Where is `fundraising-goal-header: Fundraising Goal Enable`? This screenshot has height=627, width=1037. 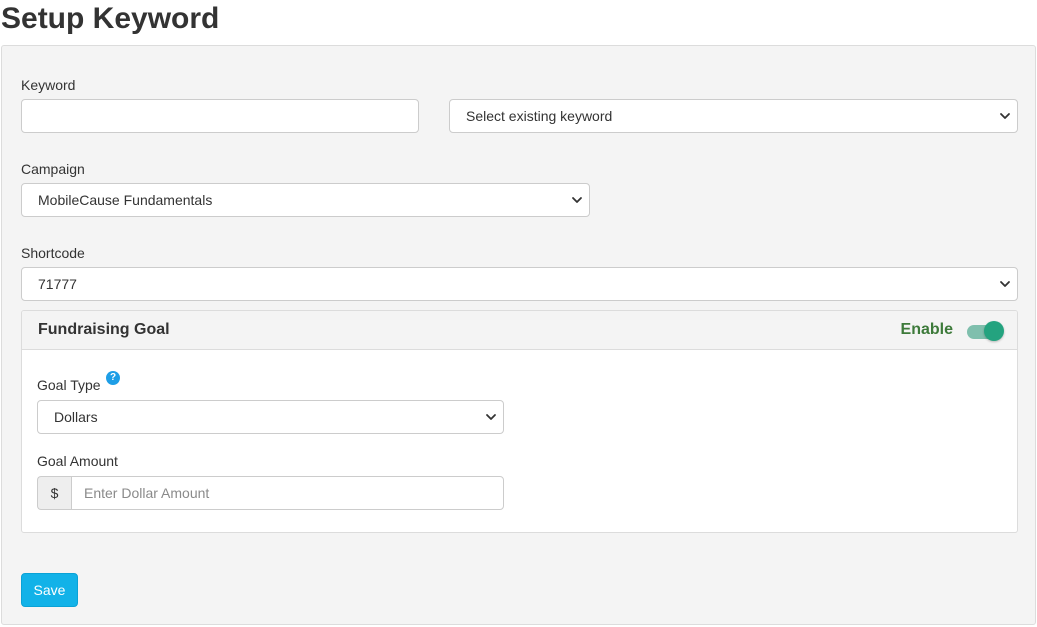 fundraising-goal-header: Fundraising Goal Enable is located at coordinates (519, 330).